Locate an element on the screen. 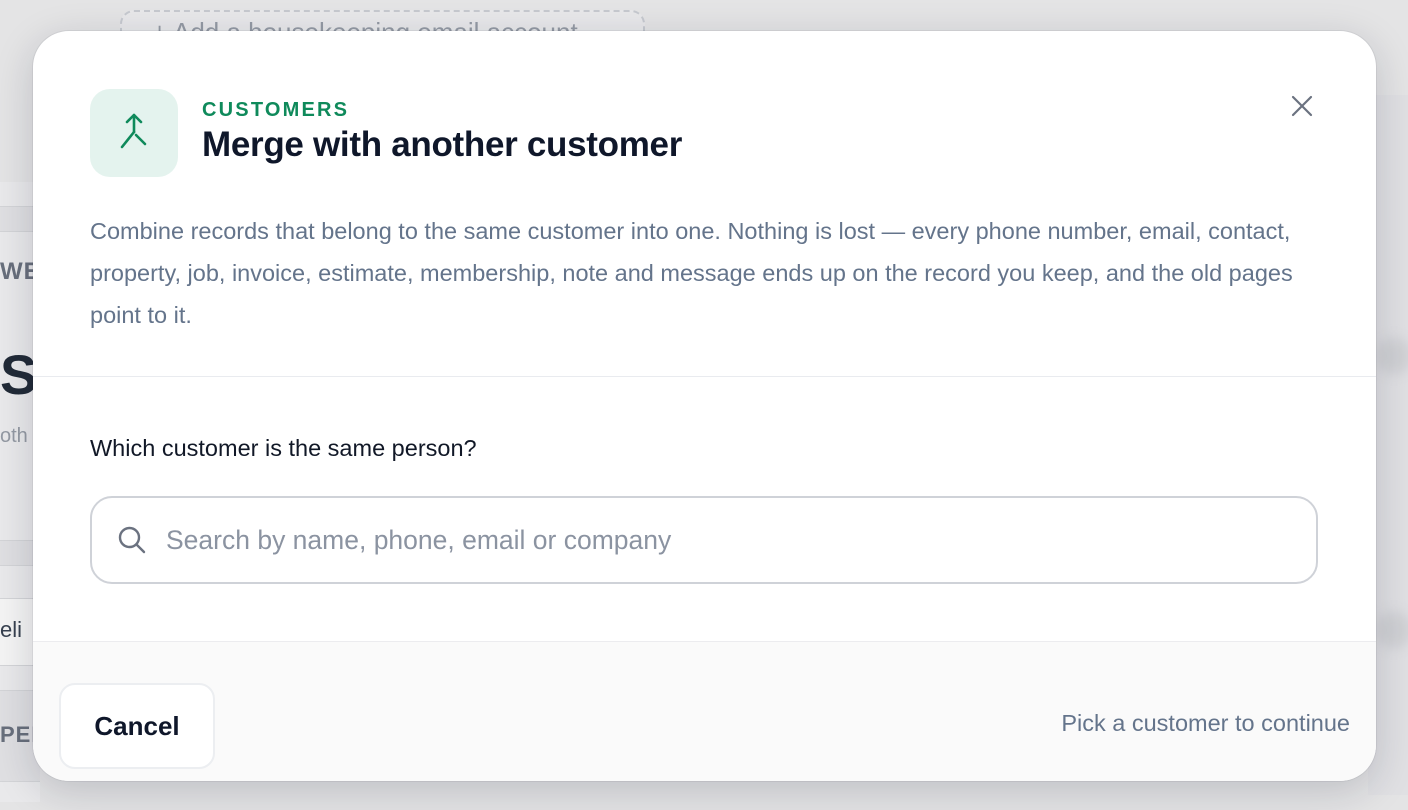  merge-icon is located at coordinates (133, 131).